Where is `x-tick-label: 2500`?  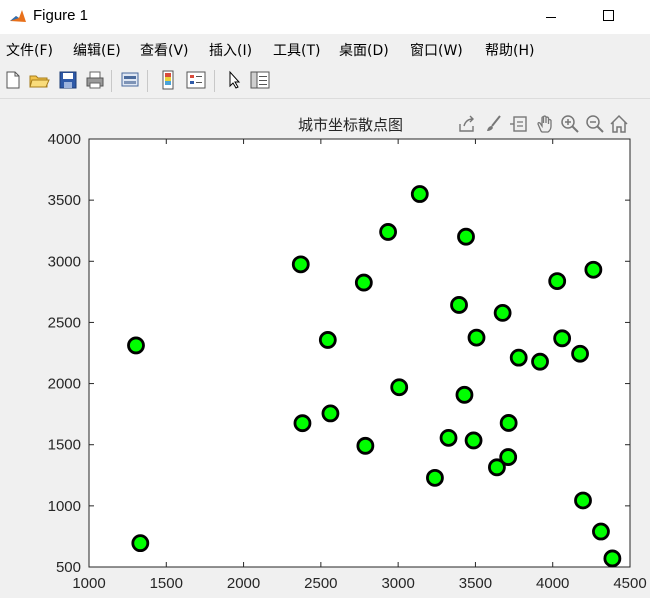
x-tick-label: 2500 is located at coordinates (320, 583).